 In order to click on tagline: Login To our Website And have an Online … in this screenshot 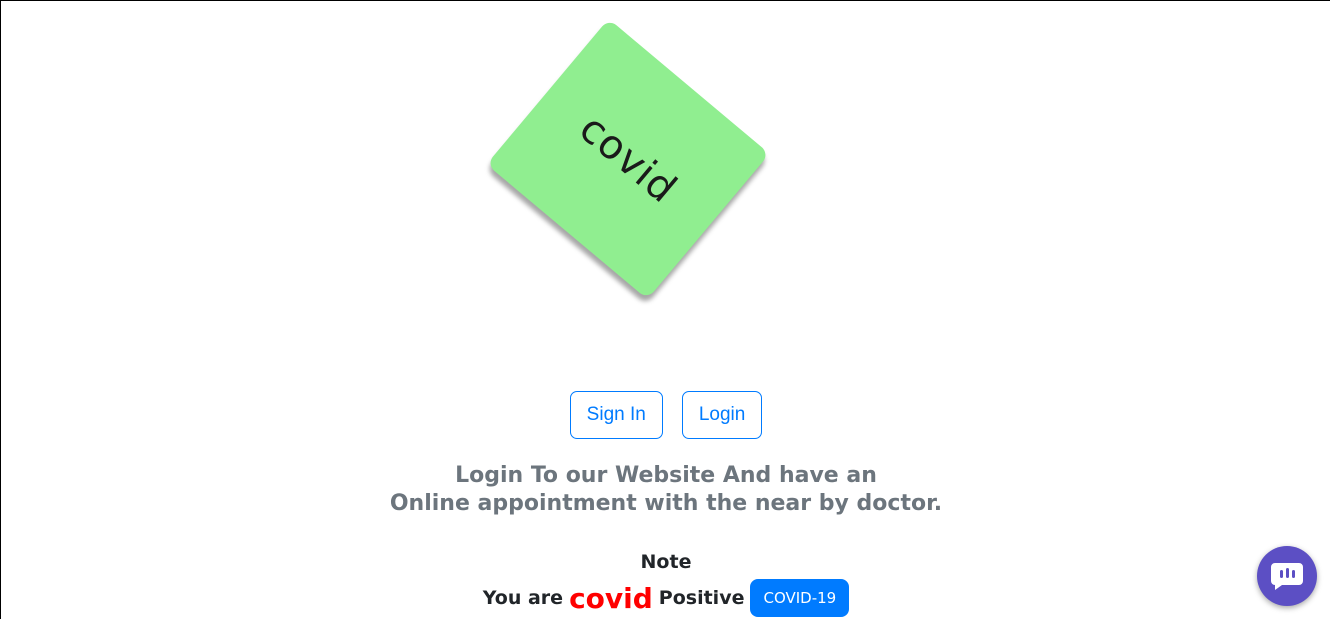, I will do `click(666, 490)`.